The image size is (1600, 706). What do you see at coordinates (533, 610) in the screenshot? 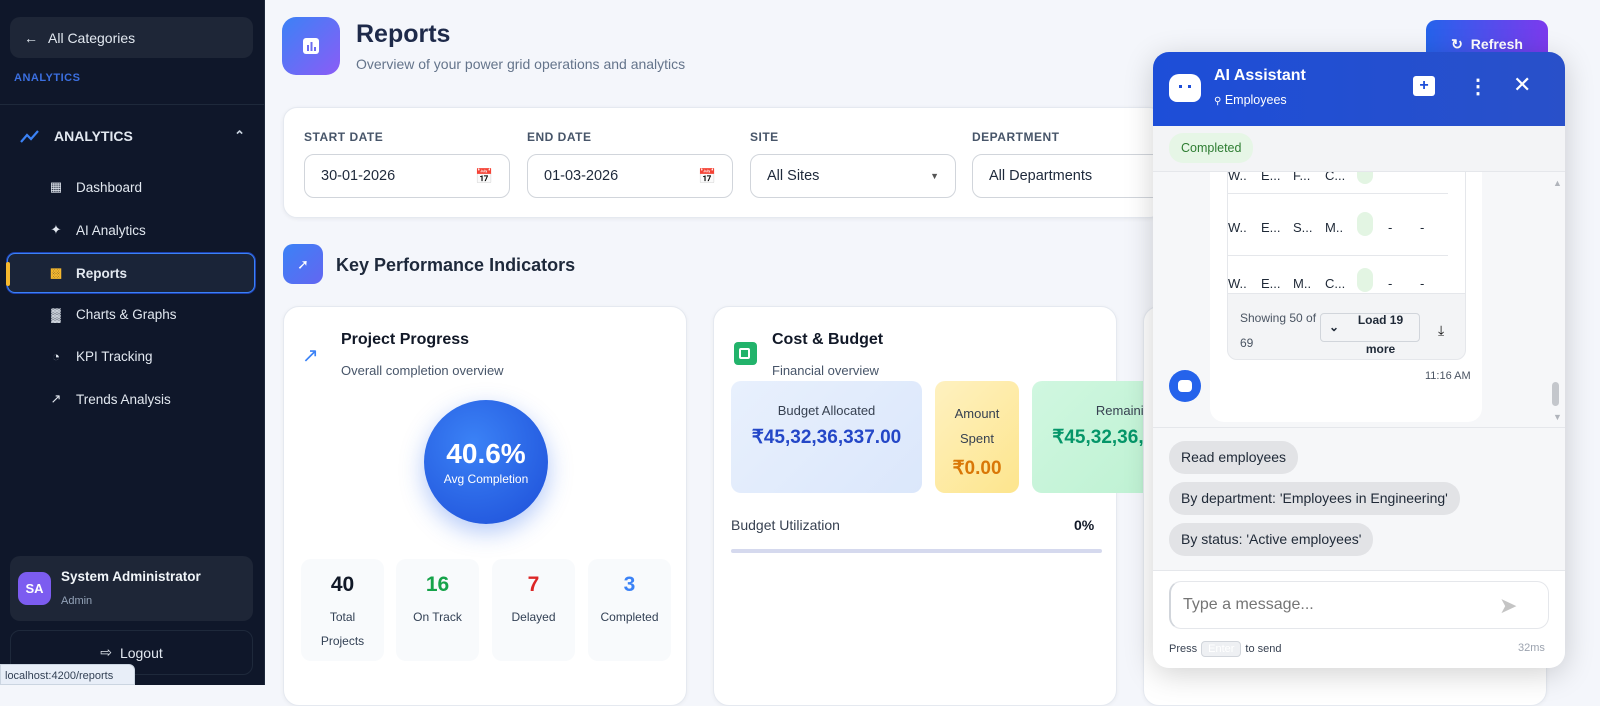
I see `stat-delayed: 7 Delayed` at bounding box center [533, 610].